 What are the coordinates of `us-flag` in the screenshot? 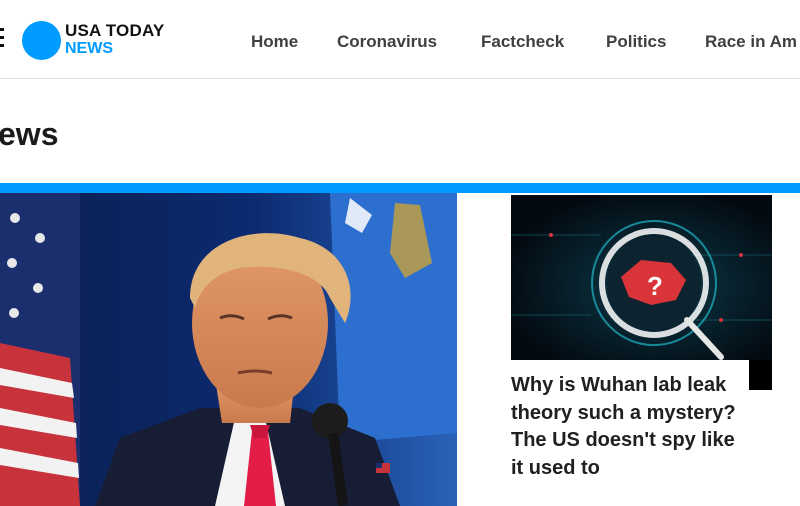 It's located at (40, 349).